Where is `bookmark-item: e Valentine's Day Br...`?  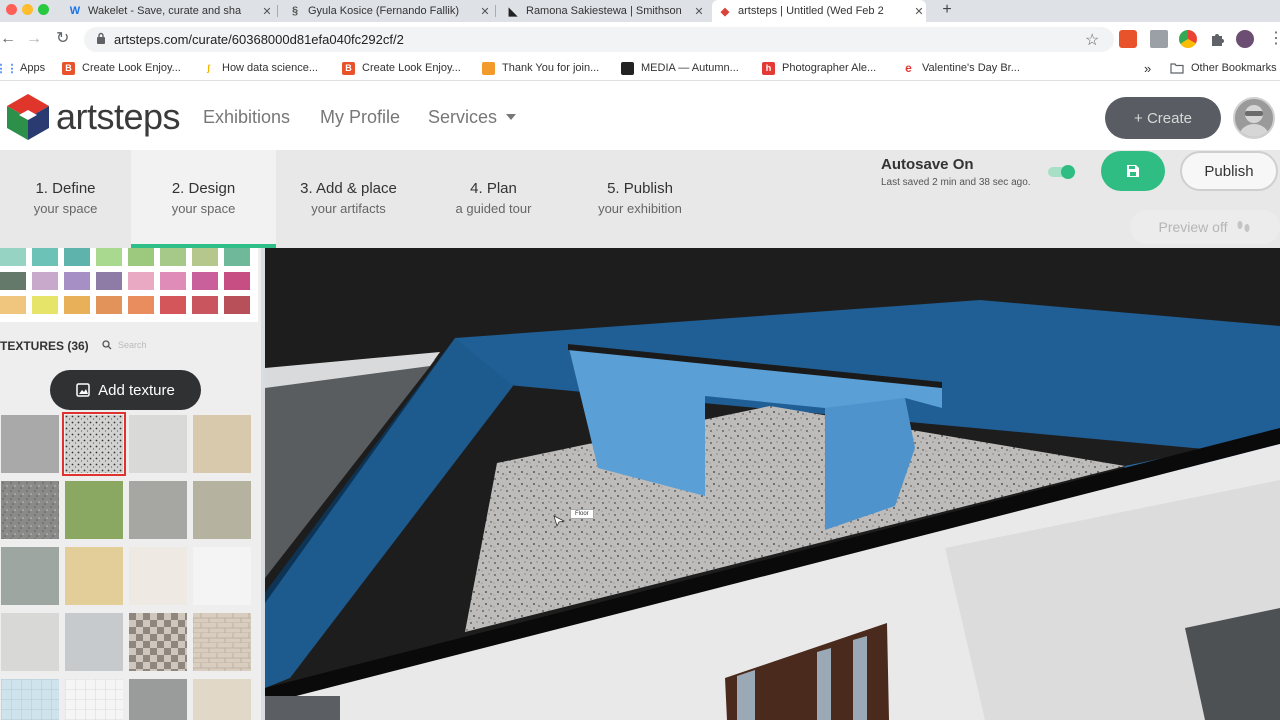 bookmark-item: e Valentine's Day Br... is located at coordinates (961, 68).